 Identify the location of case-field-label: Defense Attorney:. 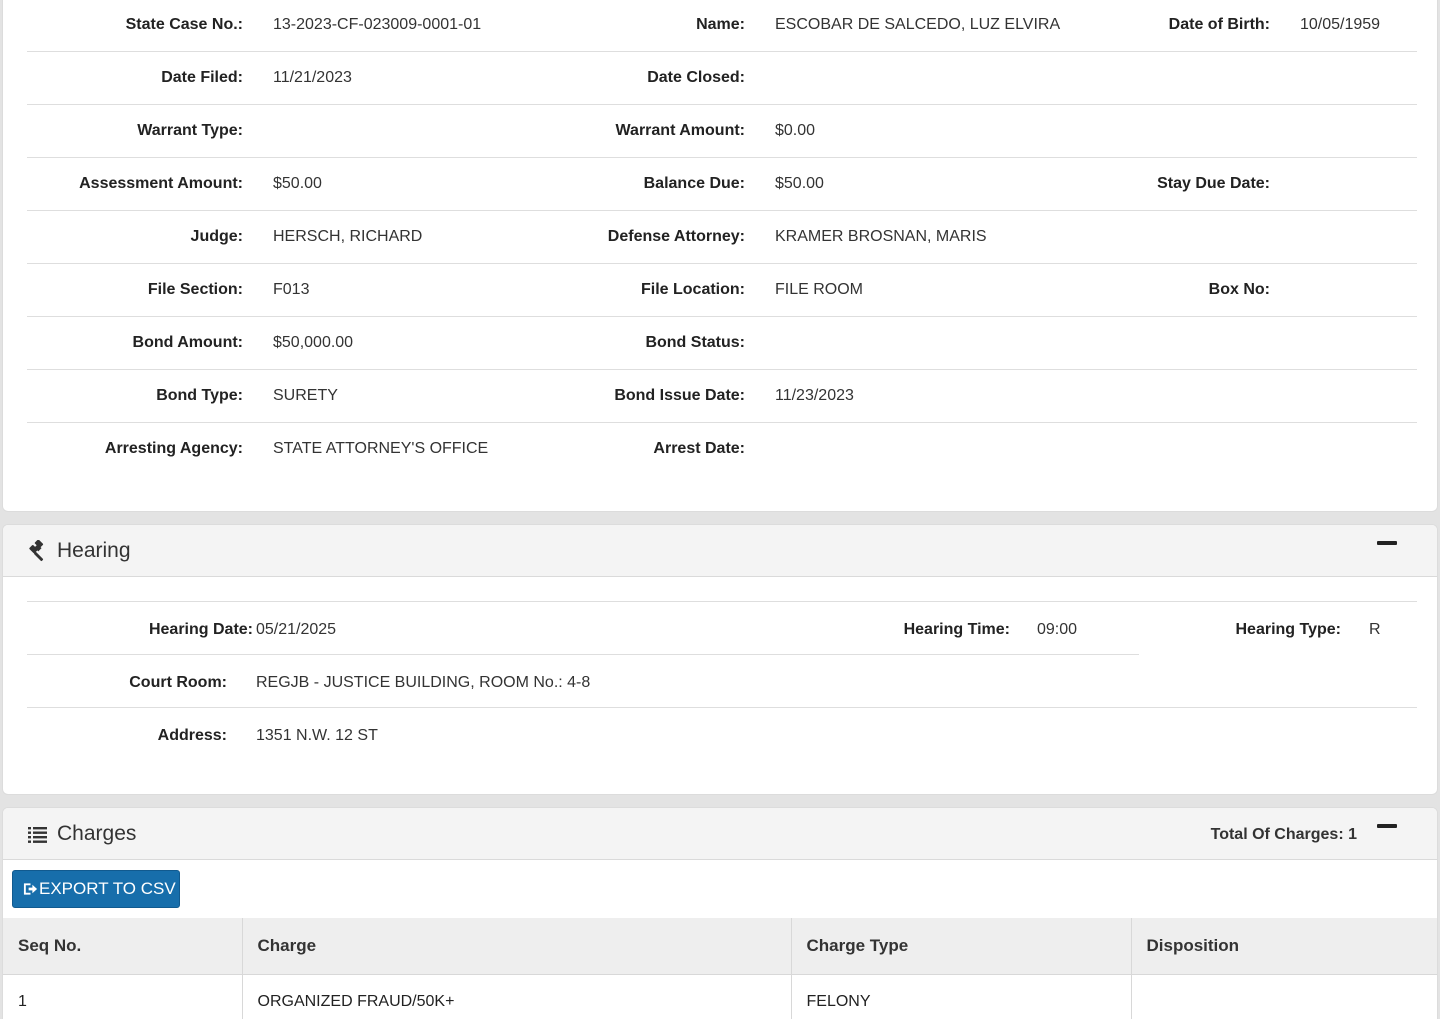
(676, 236).